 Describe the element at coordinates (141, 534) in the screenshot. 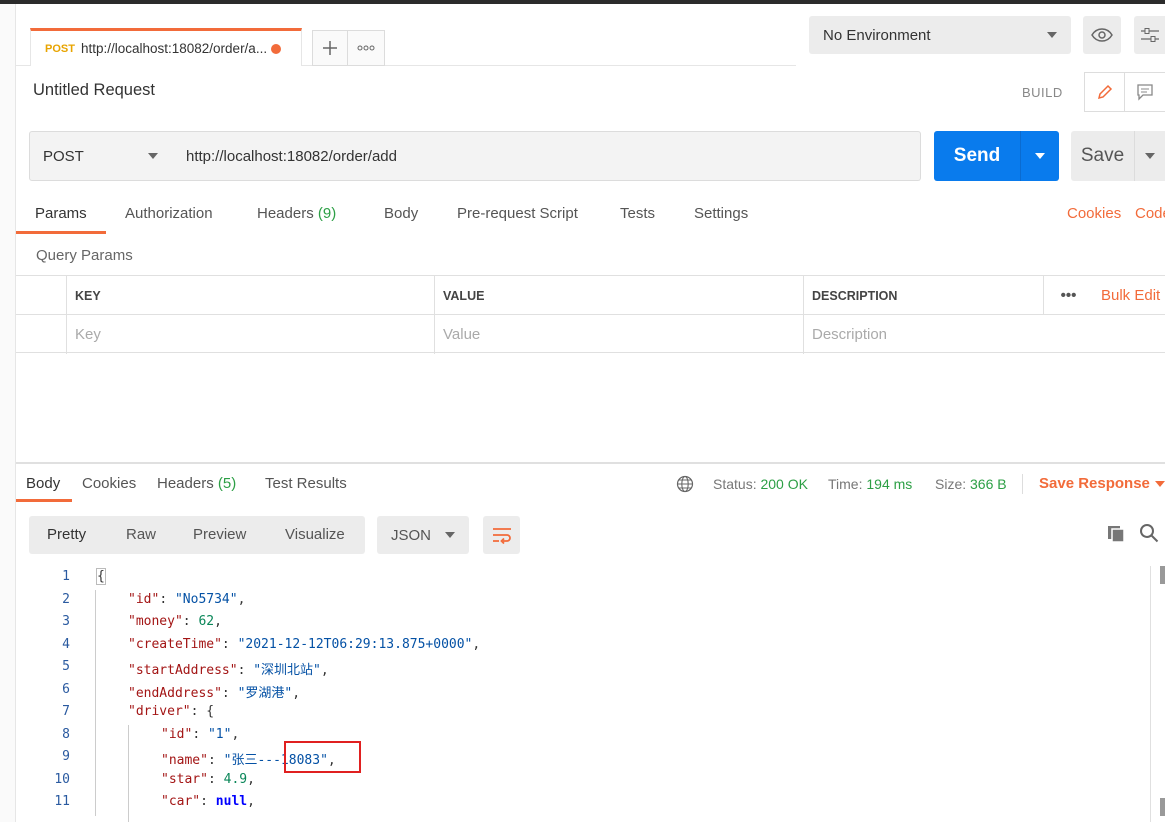

I see `format-raw: Raw` at that location.